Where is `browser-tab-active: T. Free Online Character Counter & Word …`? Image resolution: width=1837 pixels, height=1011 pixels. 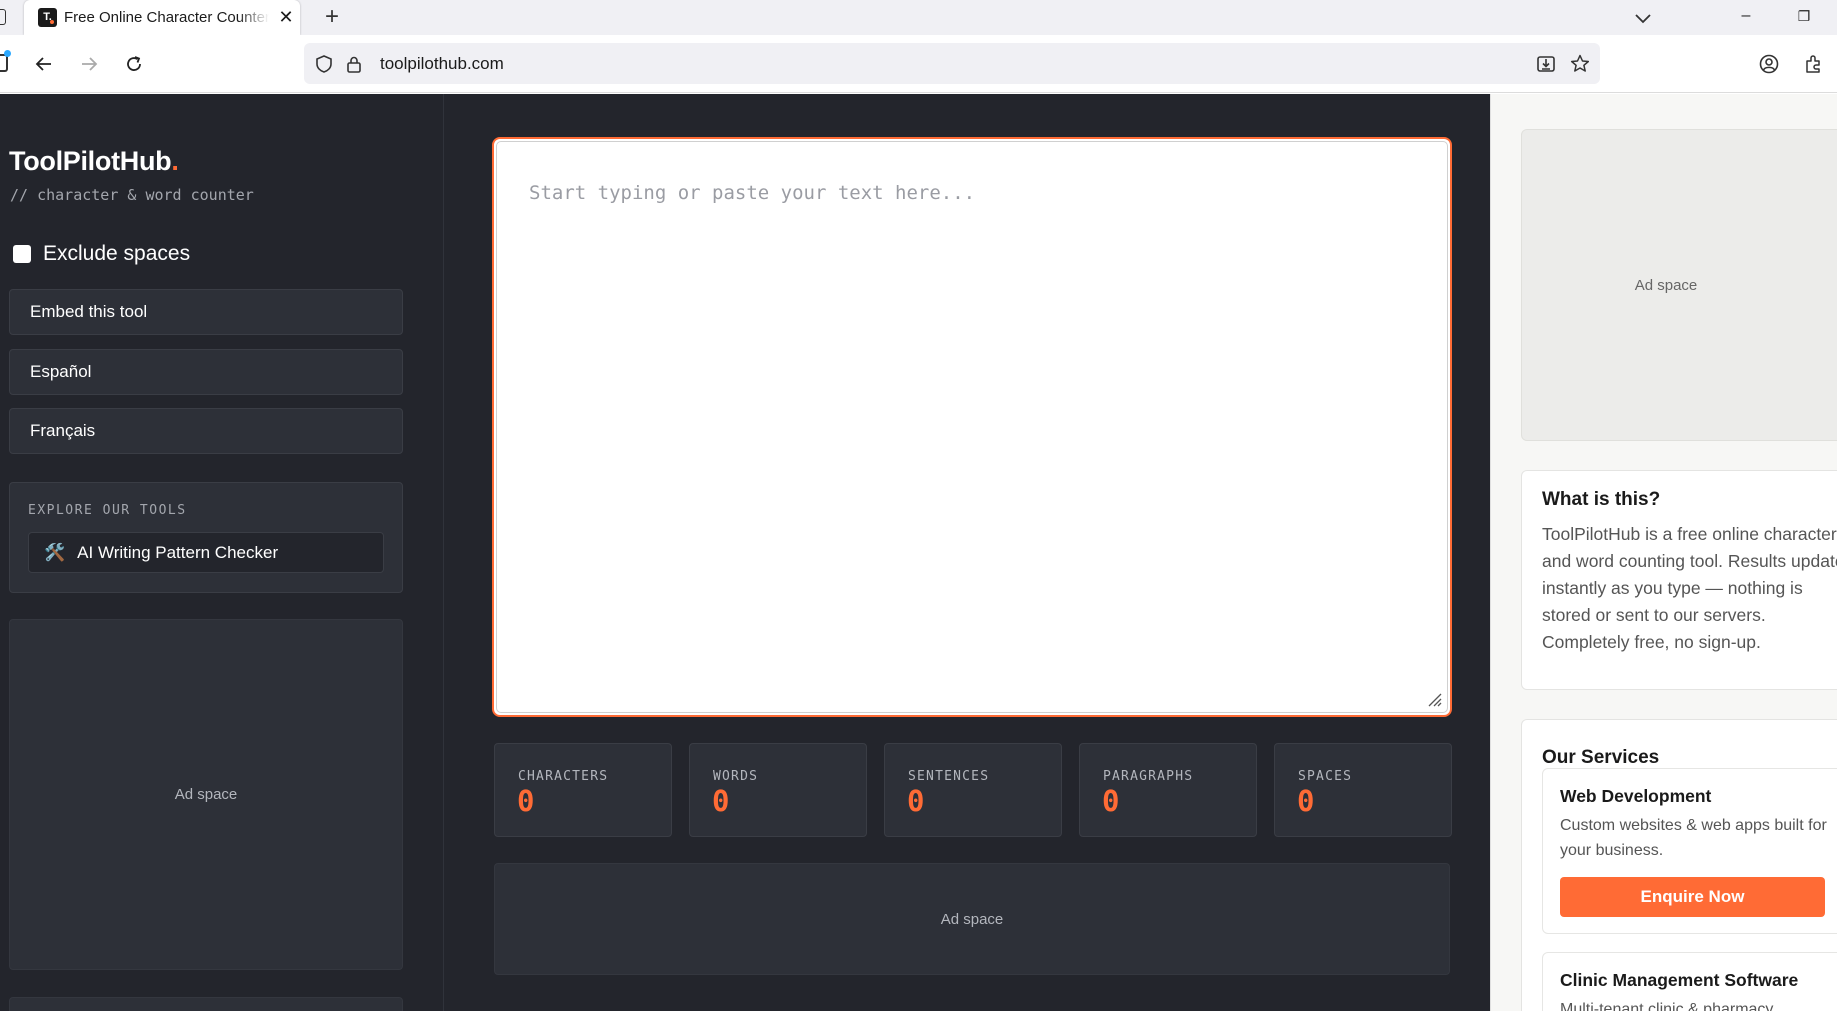 browser-tab-active: T. Free Online Character Counter & Word … is located at coordinates (162, 17).